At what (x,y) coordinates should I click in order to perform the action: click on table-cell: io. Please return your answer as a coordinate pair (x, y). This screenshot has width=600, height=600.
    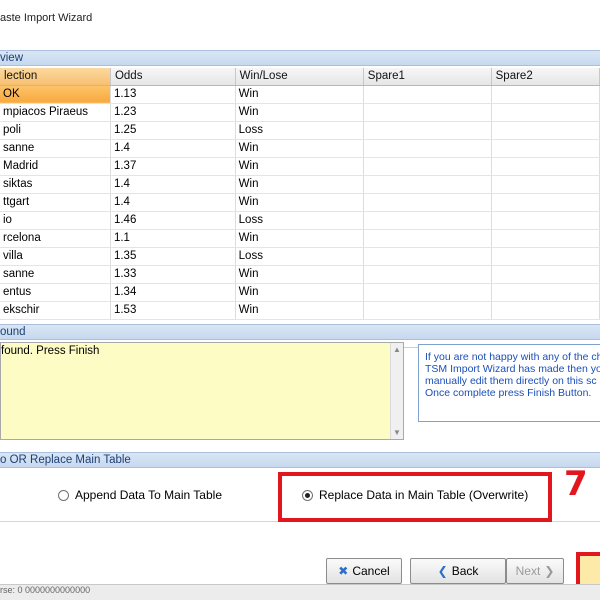
    Looking at the image, I should click on (55, 220).